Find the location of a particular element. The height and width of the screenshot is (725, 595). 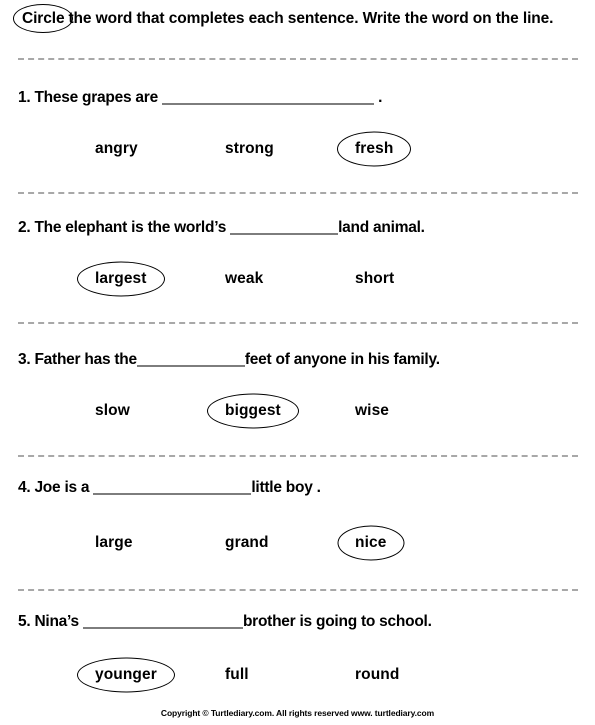

answer-option-label: nice is located at coordinates (371, 542).